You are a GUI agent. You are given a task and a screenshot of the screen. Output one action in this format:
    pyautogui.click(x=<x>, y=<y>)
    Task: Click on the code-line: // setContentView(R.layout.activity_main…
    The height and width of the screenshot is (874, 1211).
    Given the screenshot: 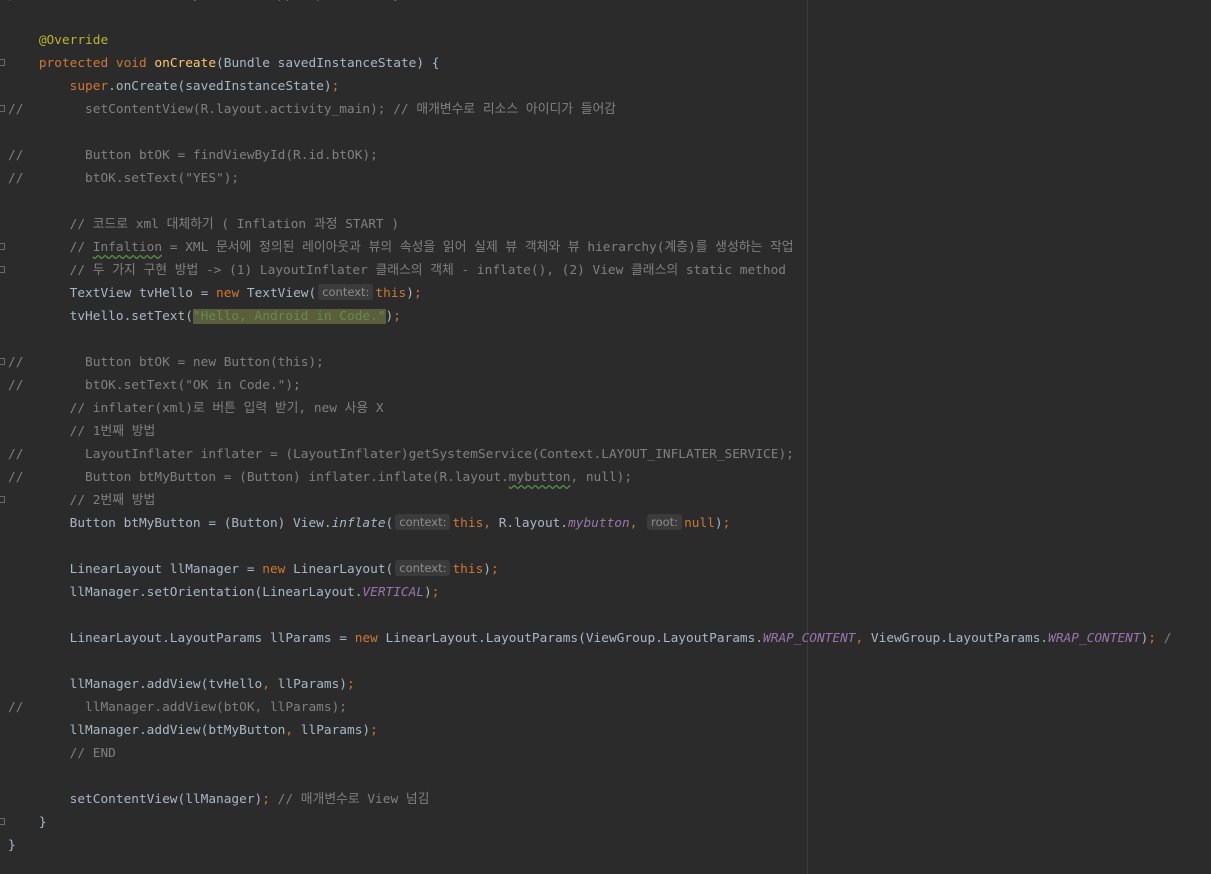 What is the action you would take?
    pyautogui.click(x=605, y=109)
    